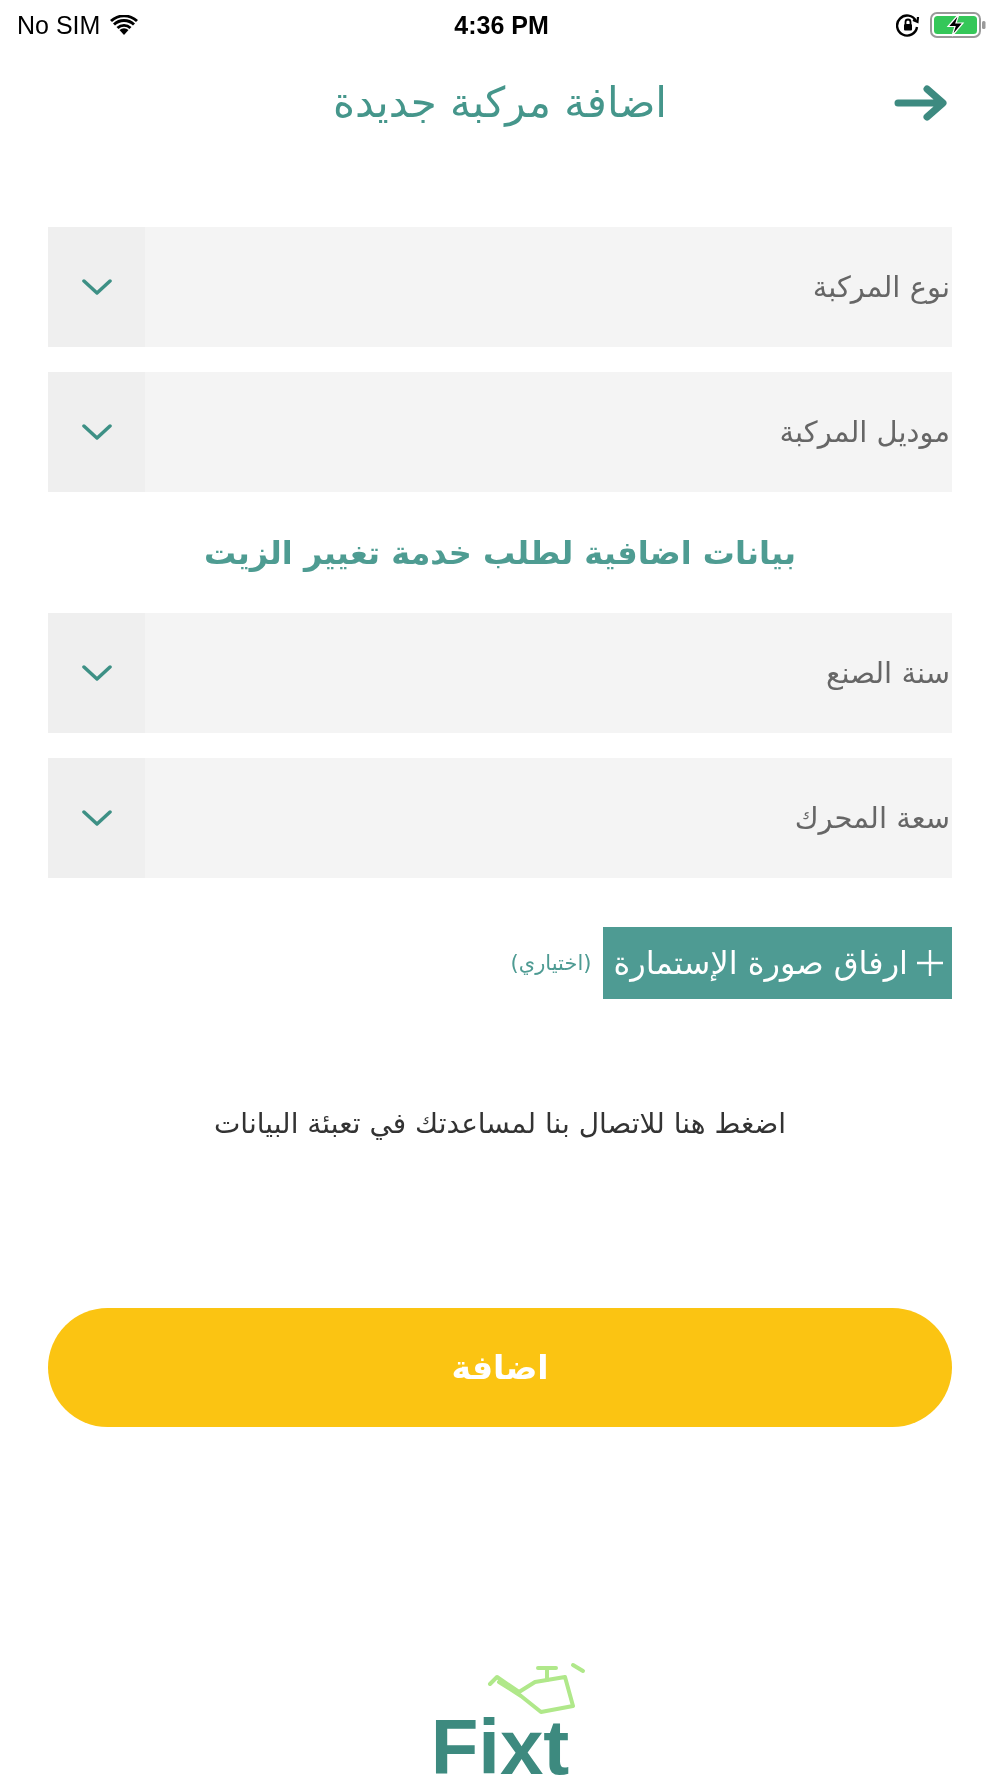 This screenshot has width=1000, height=1778. What do you see at coordinates (500, 673) in the screenshot?
I see `dropdown-field: سنة الصنع` at bounding box center [500, 673].